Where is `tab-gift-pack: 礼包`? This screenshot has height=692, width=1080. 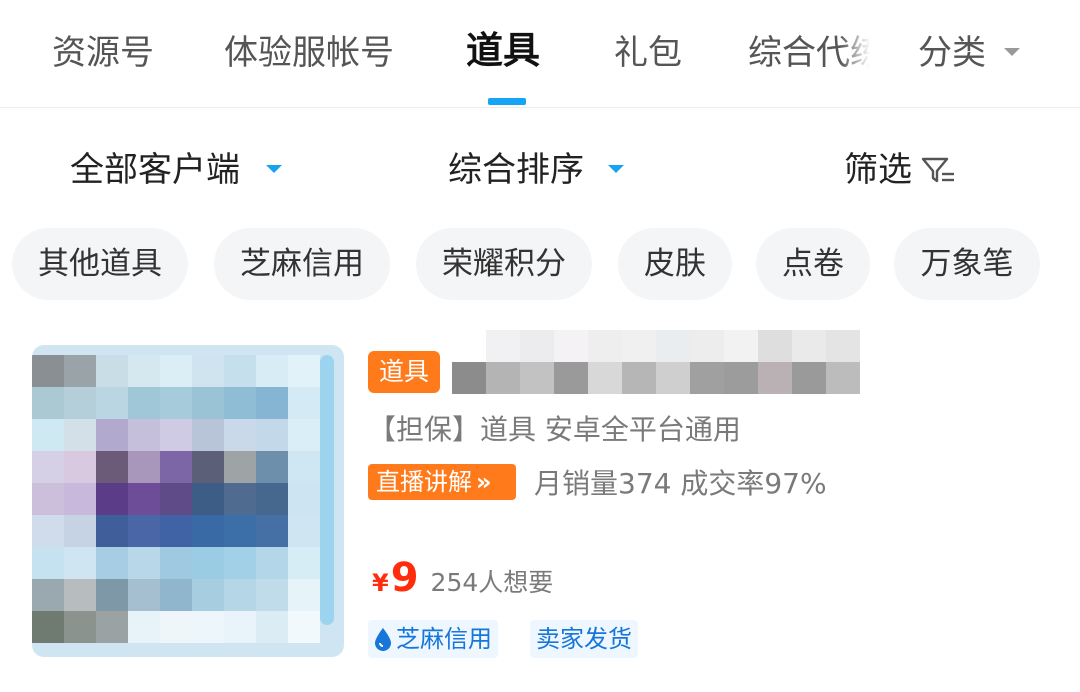 tab-gift-pack: 礼包 is located at coordinates (648, 53).